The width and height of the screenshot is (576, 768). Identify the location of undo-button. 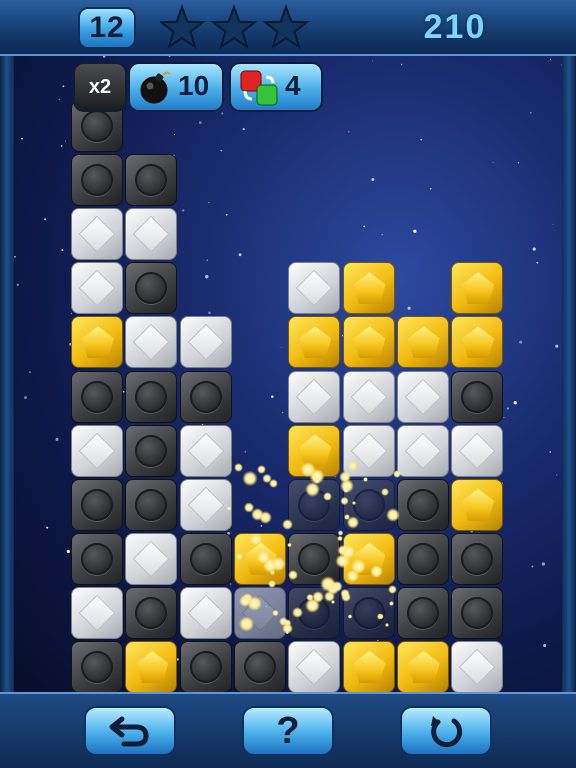
(130, 731).